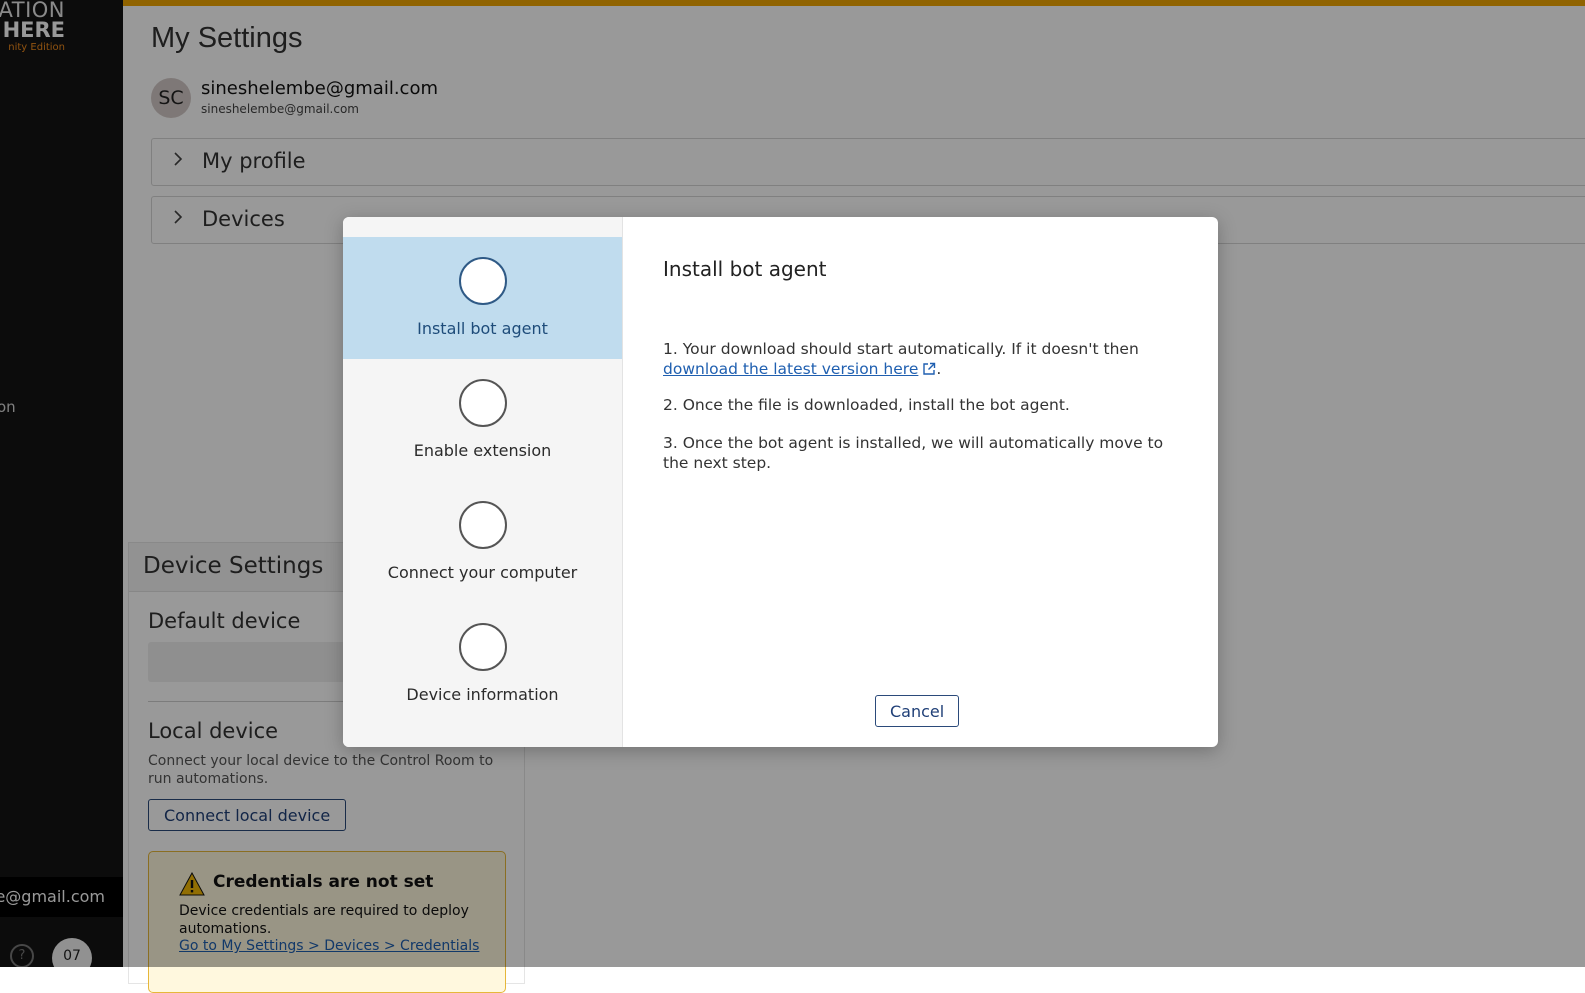 The width and height of the screenshot is (1585, 993). I want to click on step-install-bot-agent: Install bot agent, so click(482, 298).